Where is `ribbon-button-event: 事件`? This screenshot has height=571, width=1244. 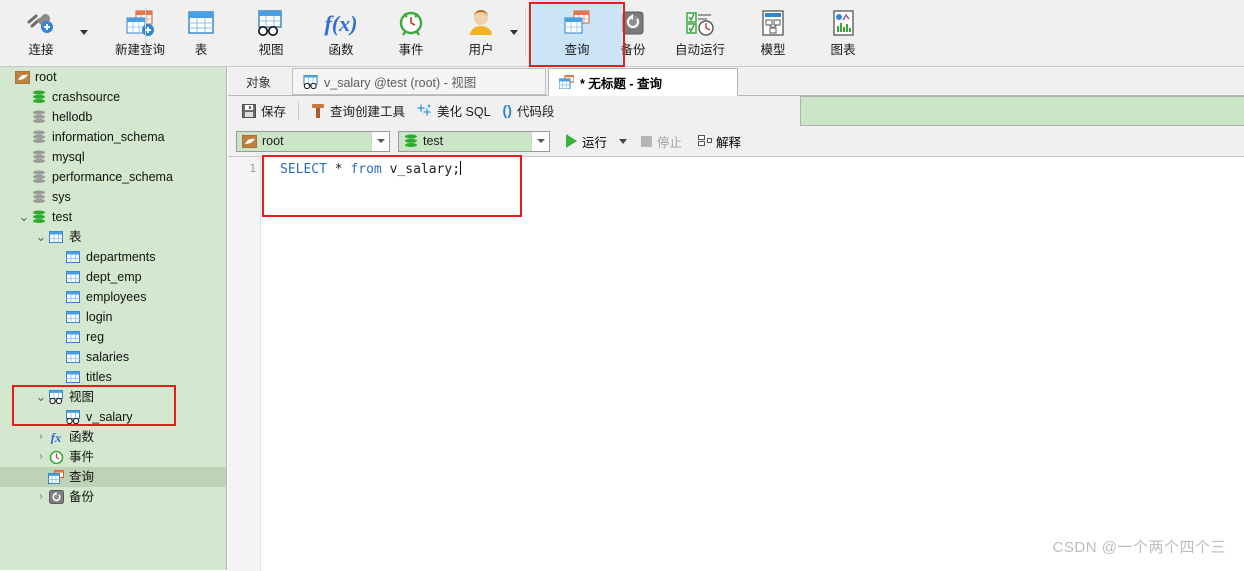
ribbon-button-event: 事件 is located at coordinates (411, 32).